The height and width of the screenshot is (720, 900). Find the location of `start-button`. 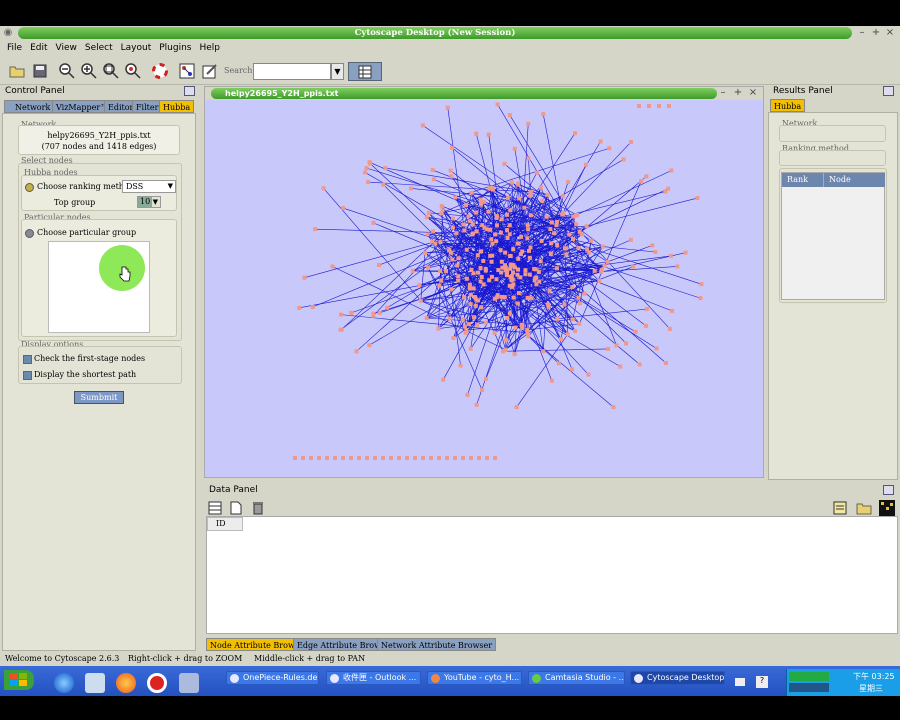

start-button is located at coordinates (19, 680).